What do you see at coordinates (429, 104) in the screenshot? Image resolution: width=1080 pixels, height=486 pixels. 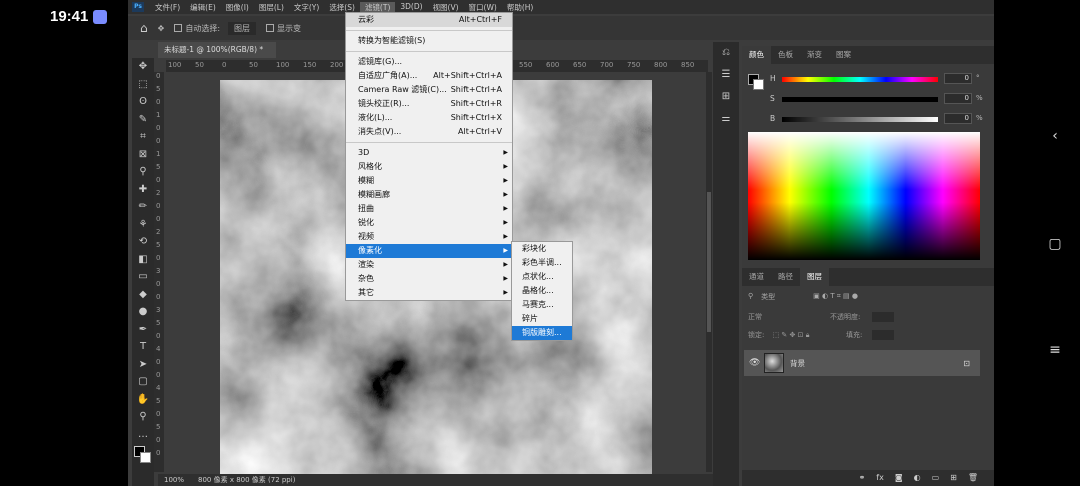 I see `menu-item-filter: 镜头校正(R)... Shift+Ctrl+R` at bounding box center [429, 104].